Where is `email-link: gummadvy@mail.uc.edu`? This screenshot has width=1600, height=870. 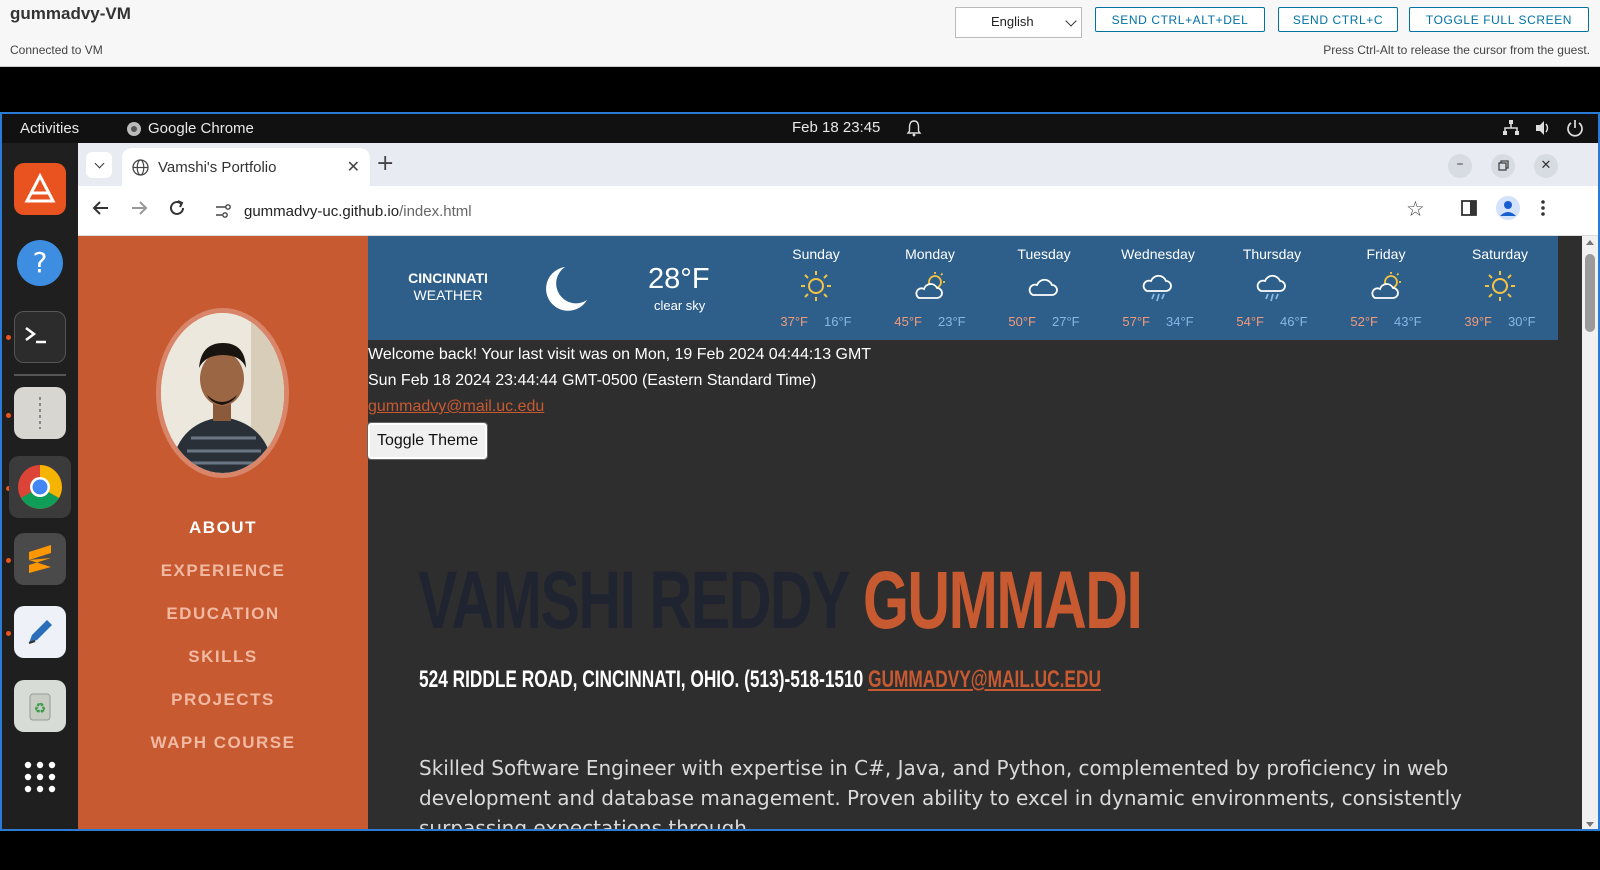
email-link: gummadvy@mail.uc.edu is located at coordinates (456, 406).